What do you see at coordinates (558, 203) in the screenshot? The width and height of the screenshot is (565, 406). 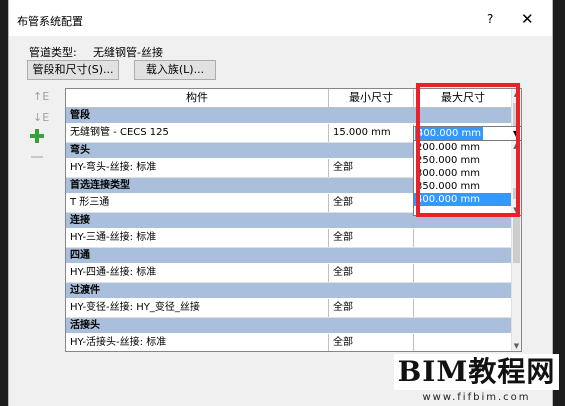 I see `background-right` at bounding box center [558, 203].